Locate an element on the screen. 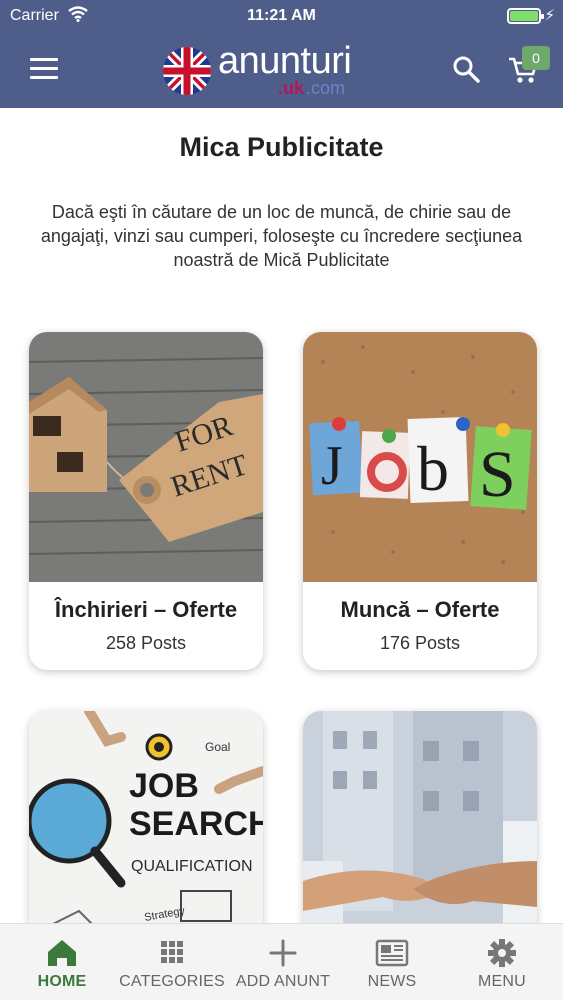  for-rent-image: FOR RENT is located at coordinates (146, 457).